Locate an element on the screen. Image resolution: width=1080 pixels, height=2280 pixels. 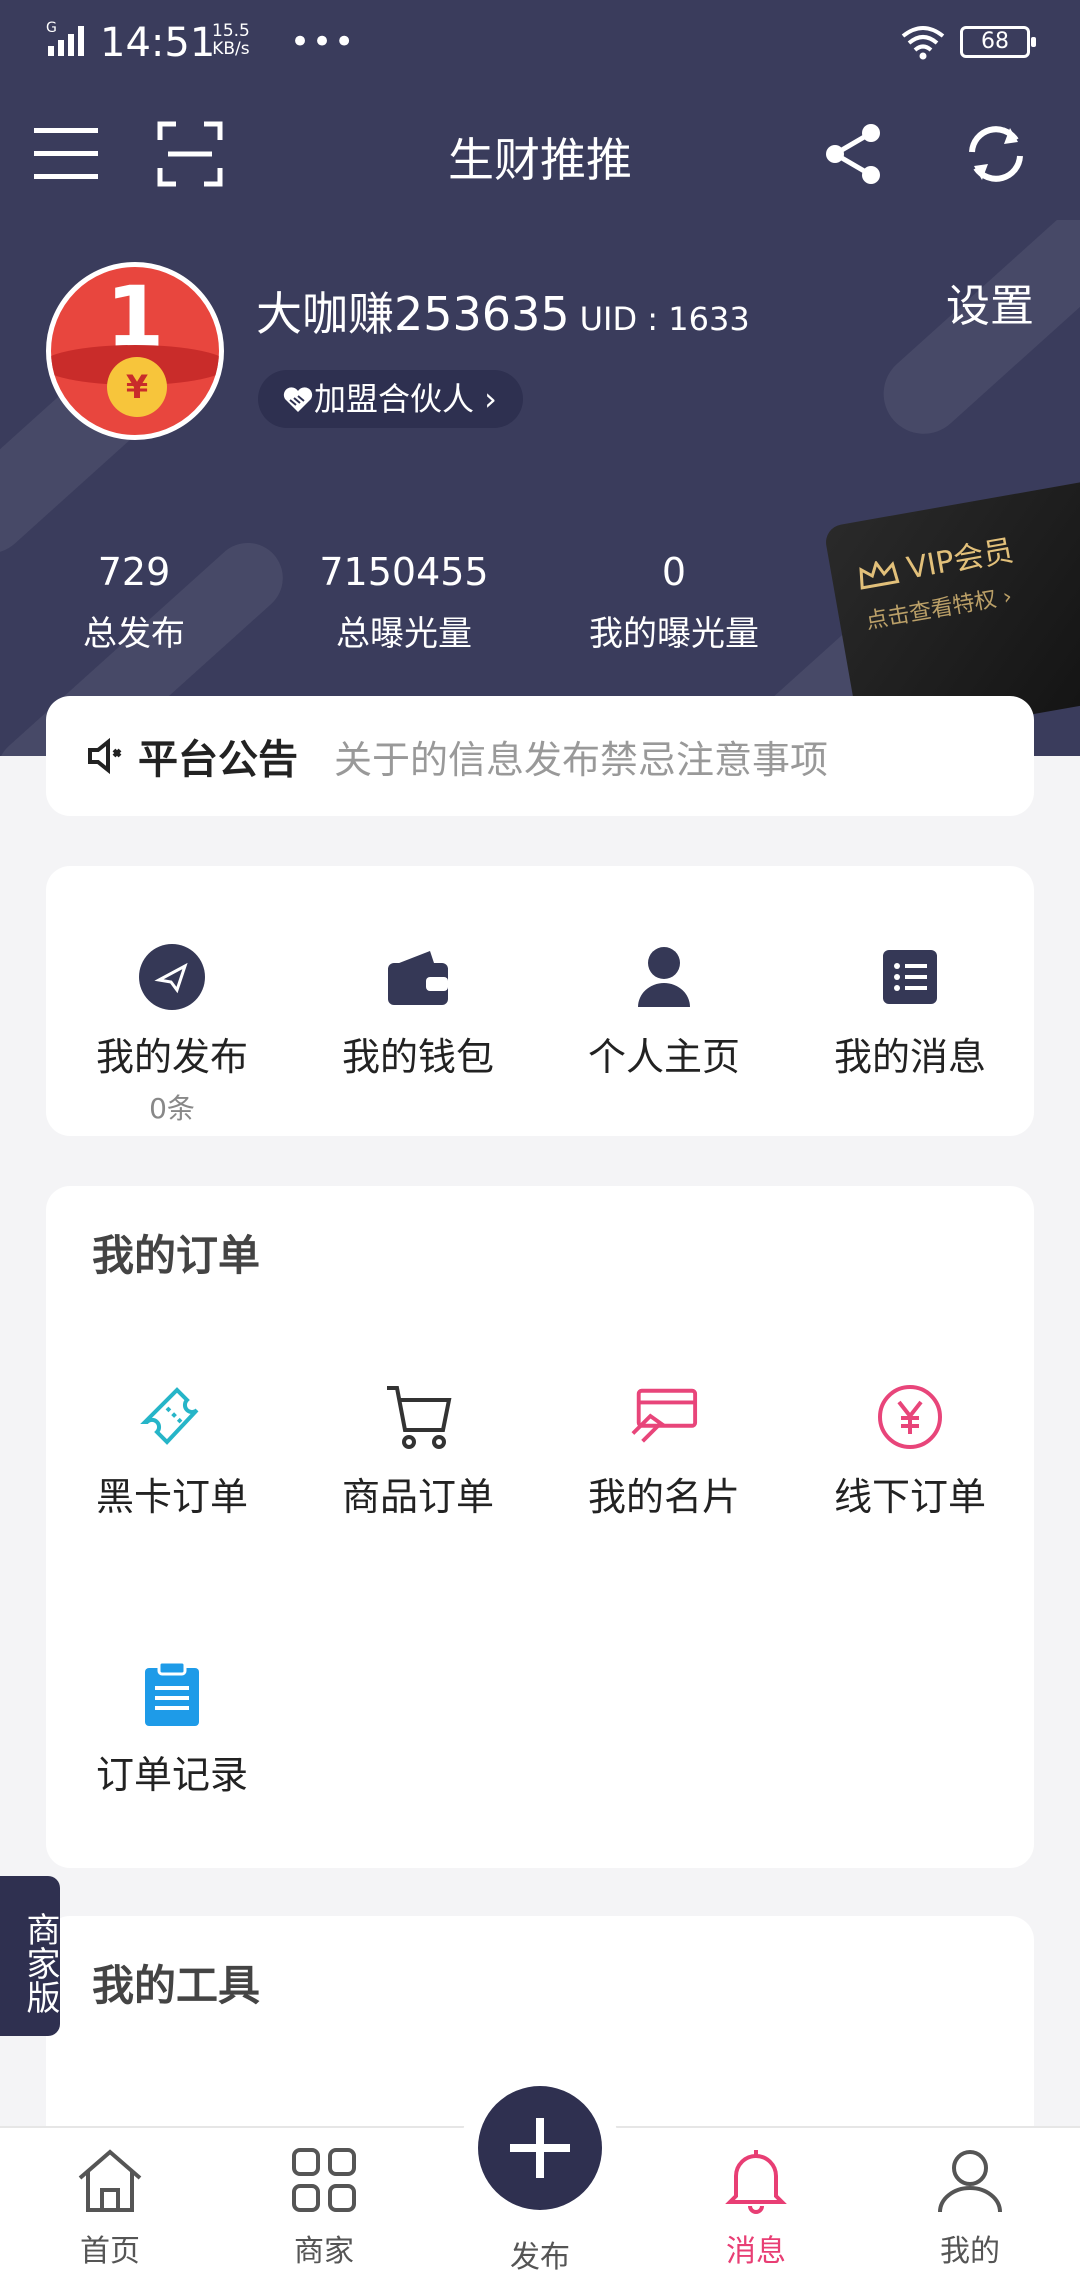
username: 大咖赚253635 UID : 1633 is located at coordinates (503, 314).